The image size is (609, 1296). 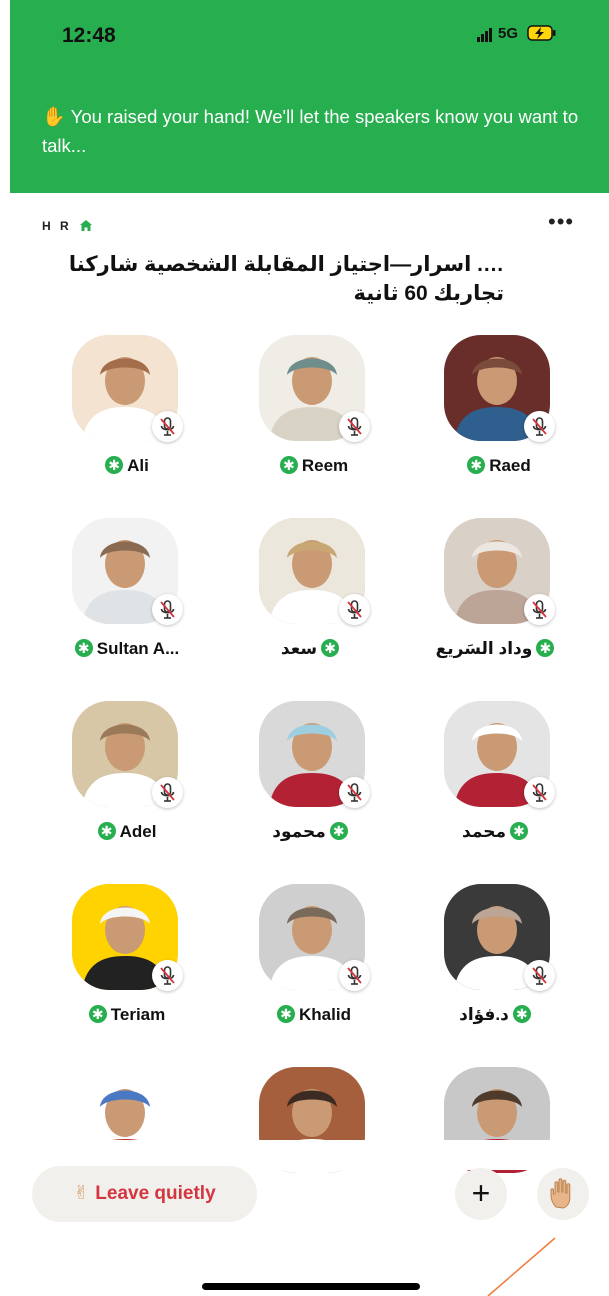 I want to click on speaker-name: Khalid, so click(x=312, y=1015).